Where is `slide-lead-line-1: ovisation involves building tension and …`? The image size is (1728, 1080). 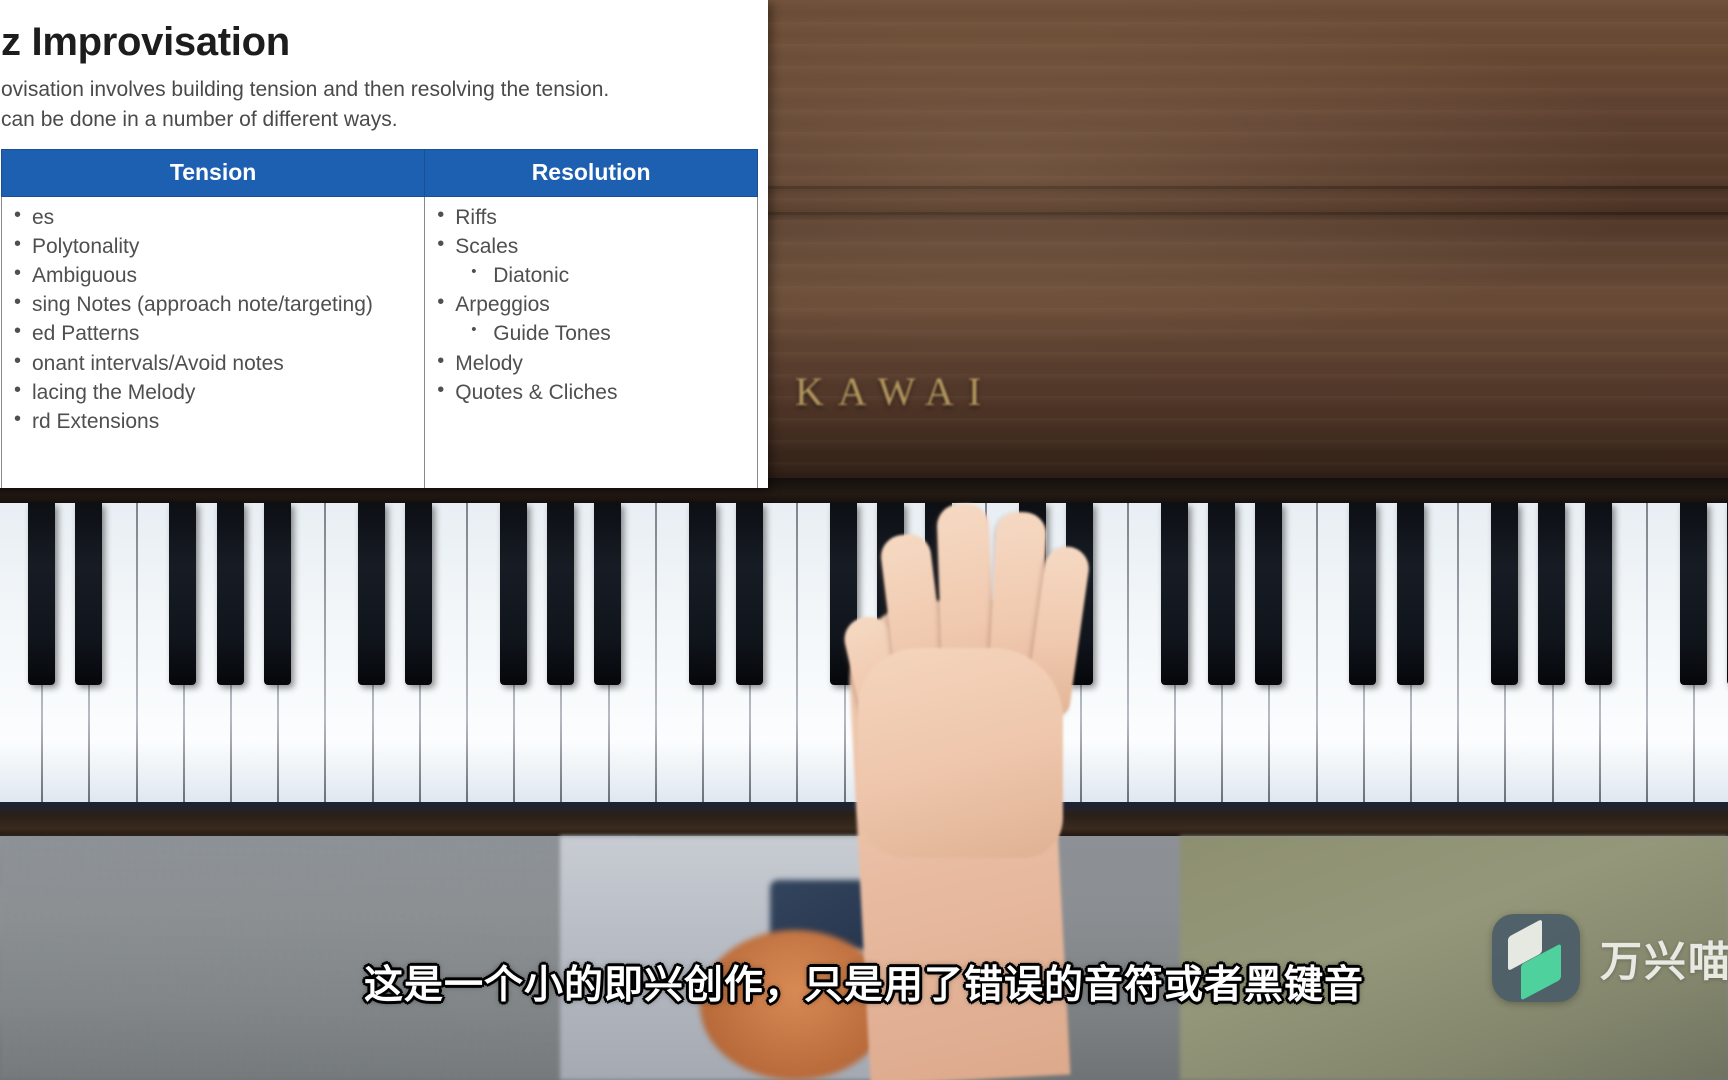
slide-lead-line-1: ovisation involves building tension and … is located at coordinates (305, 89).